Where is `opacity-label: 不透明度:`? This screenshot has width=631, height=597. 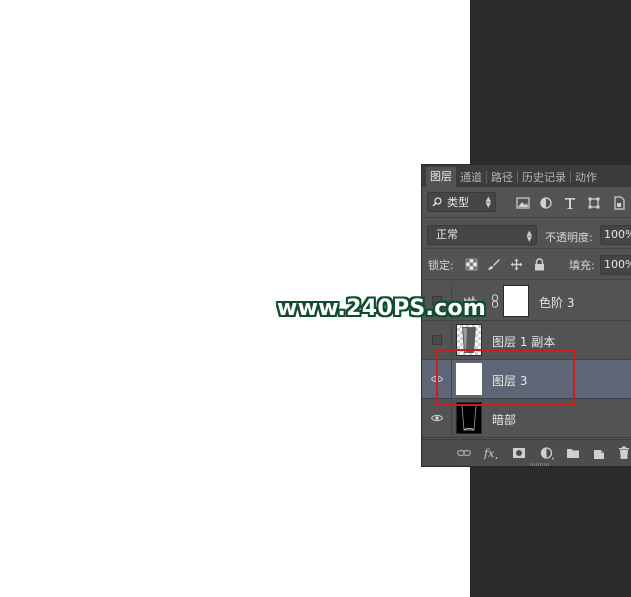 opacity-label: 不透明度: is located at coordinates (569, 237).